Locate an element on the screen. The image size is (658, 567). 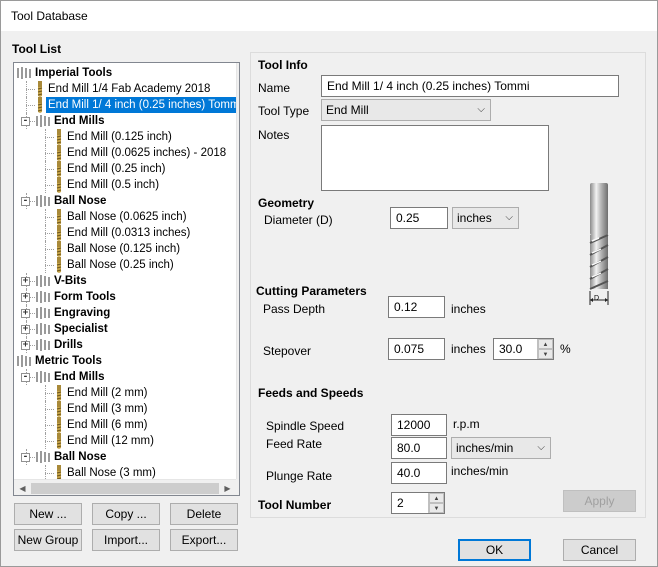
scroll-thumb-horizontal is located at coordinates (125, 488).